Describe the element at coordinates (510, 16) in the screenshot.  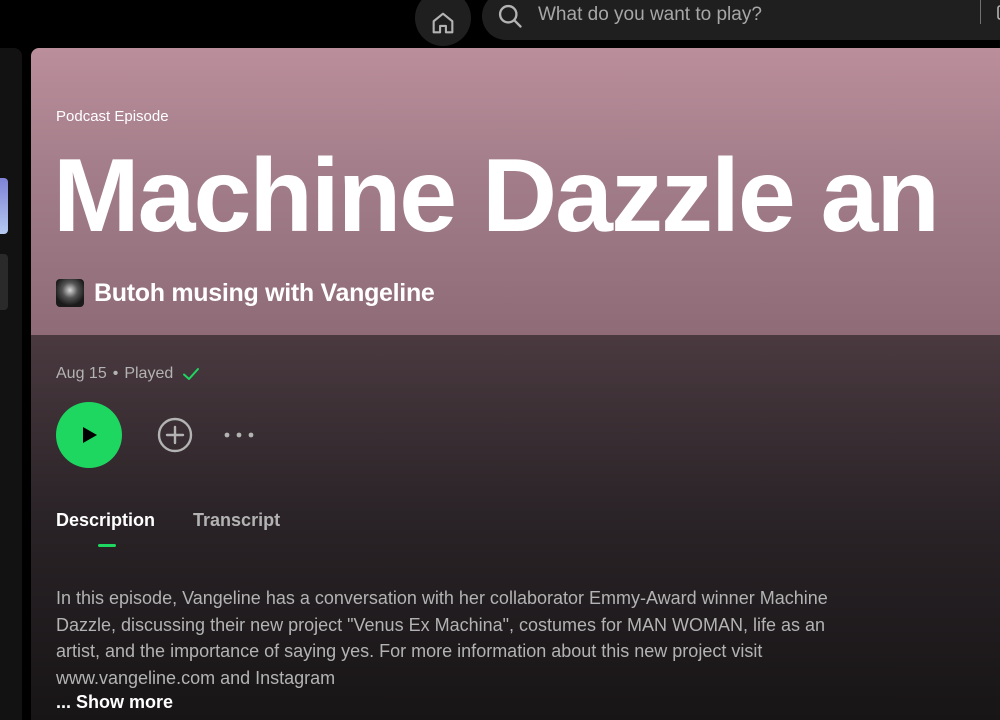
I see `search-icon` at that location.